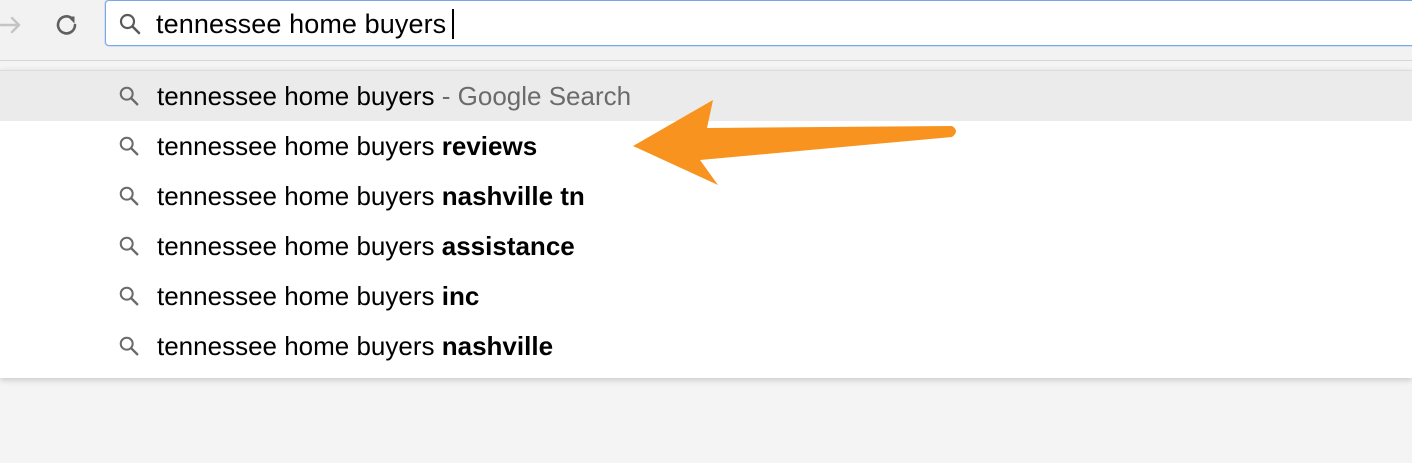  Describe the element at coordinates (706, 96) in the screenshot. I see `suggestion-item: tennessee home buyers - Google Search` at that location.